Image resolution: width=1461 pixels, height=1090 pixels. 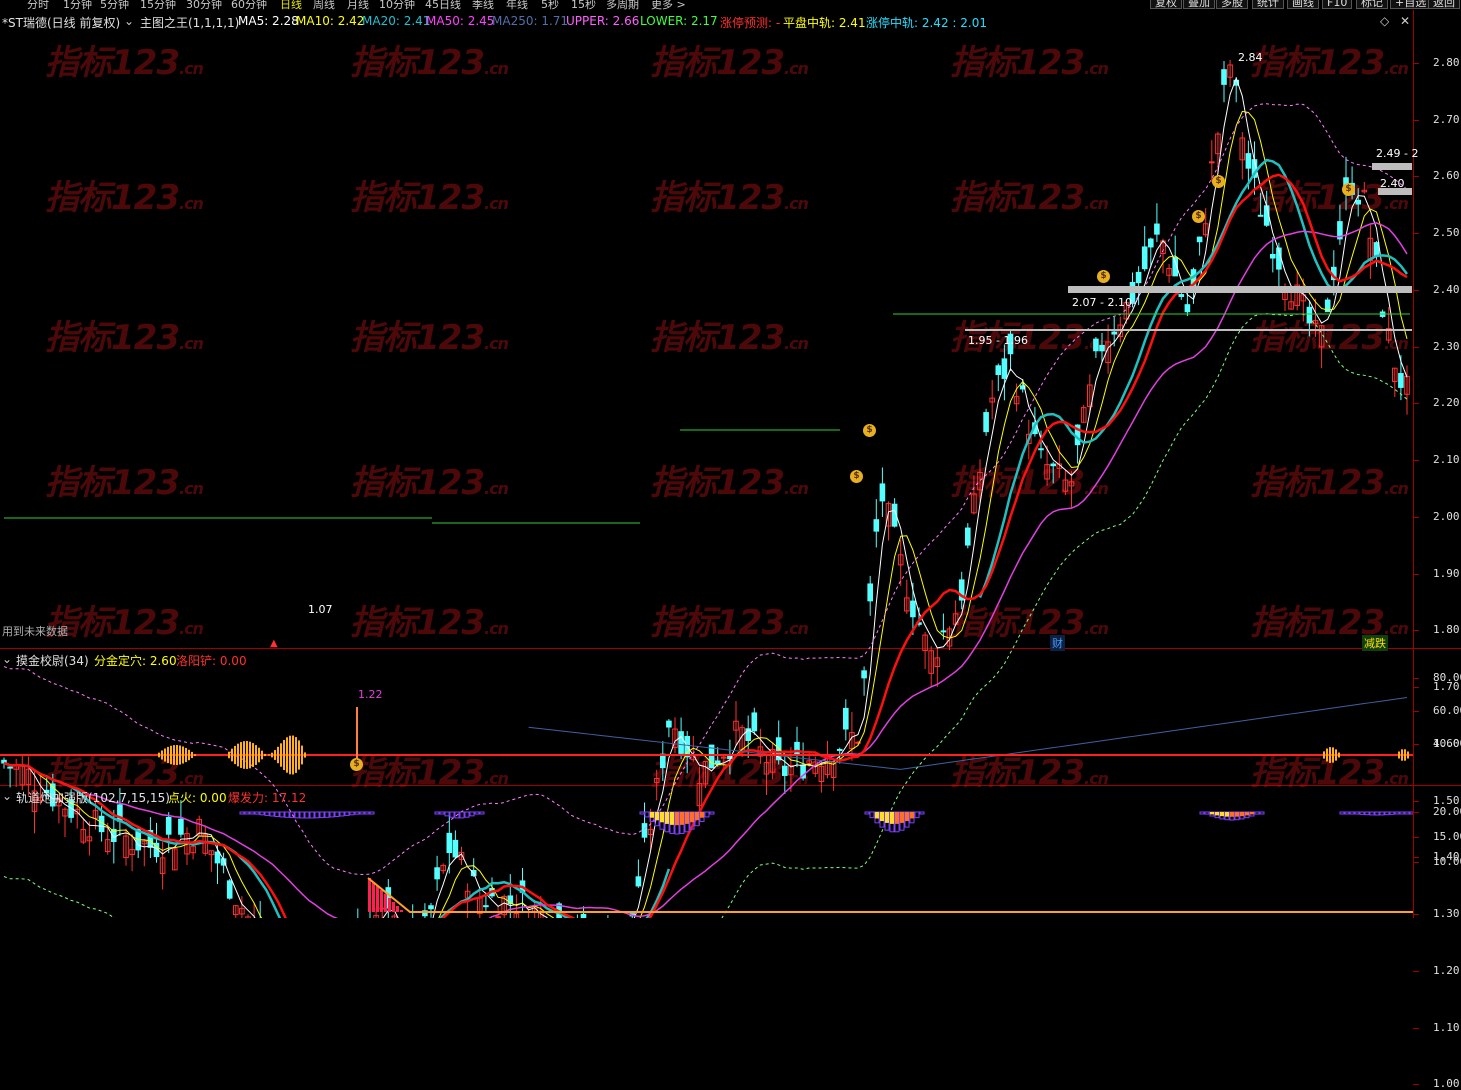 What do you see at coordinates (135, 661) in the screenshot?
I see `panel2-field1: 分金定穴: 2.60` at bounding box center [135, 661].